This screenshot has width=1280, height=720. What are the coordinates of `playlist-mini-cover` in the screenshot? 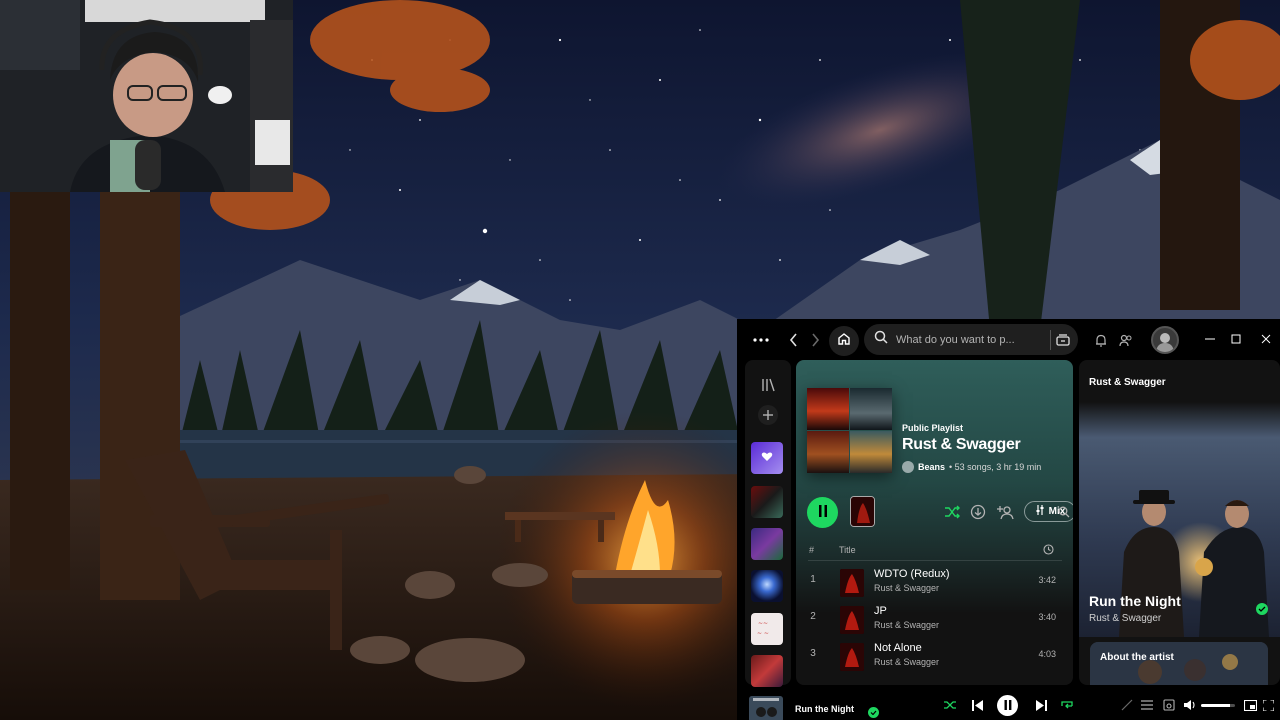 It's located at (862, 511).